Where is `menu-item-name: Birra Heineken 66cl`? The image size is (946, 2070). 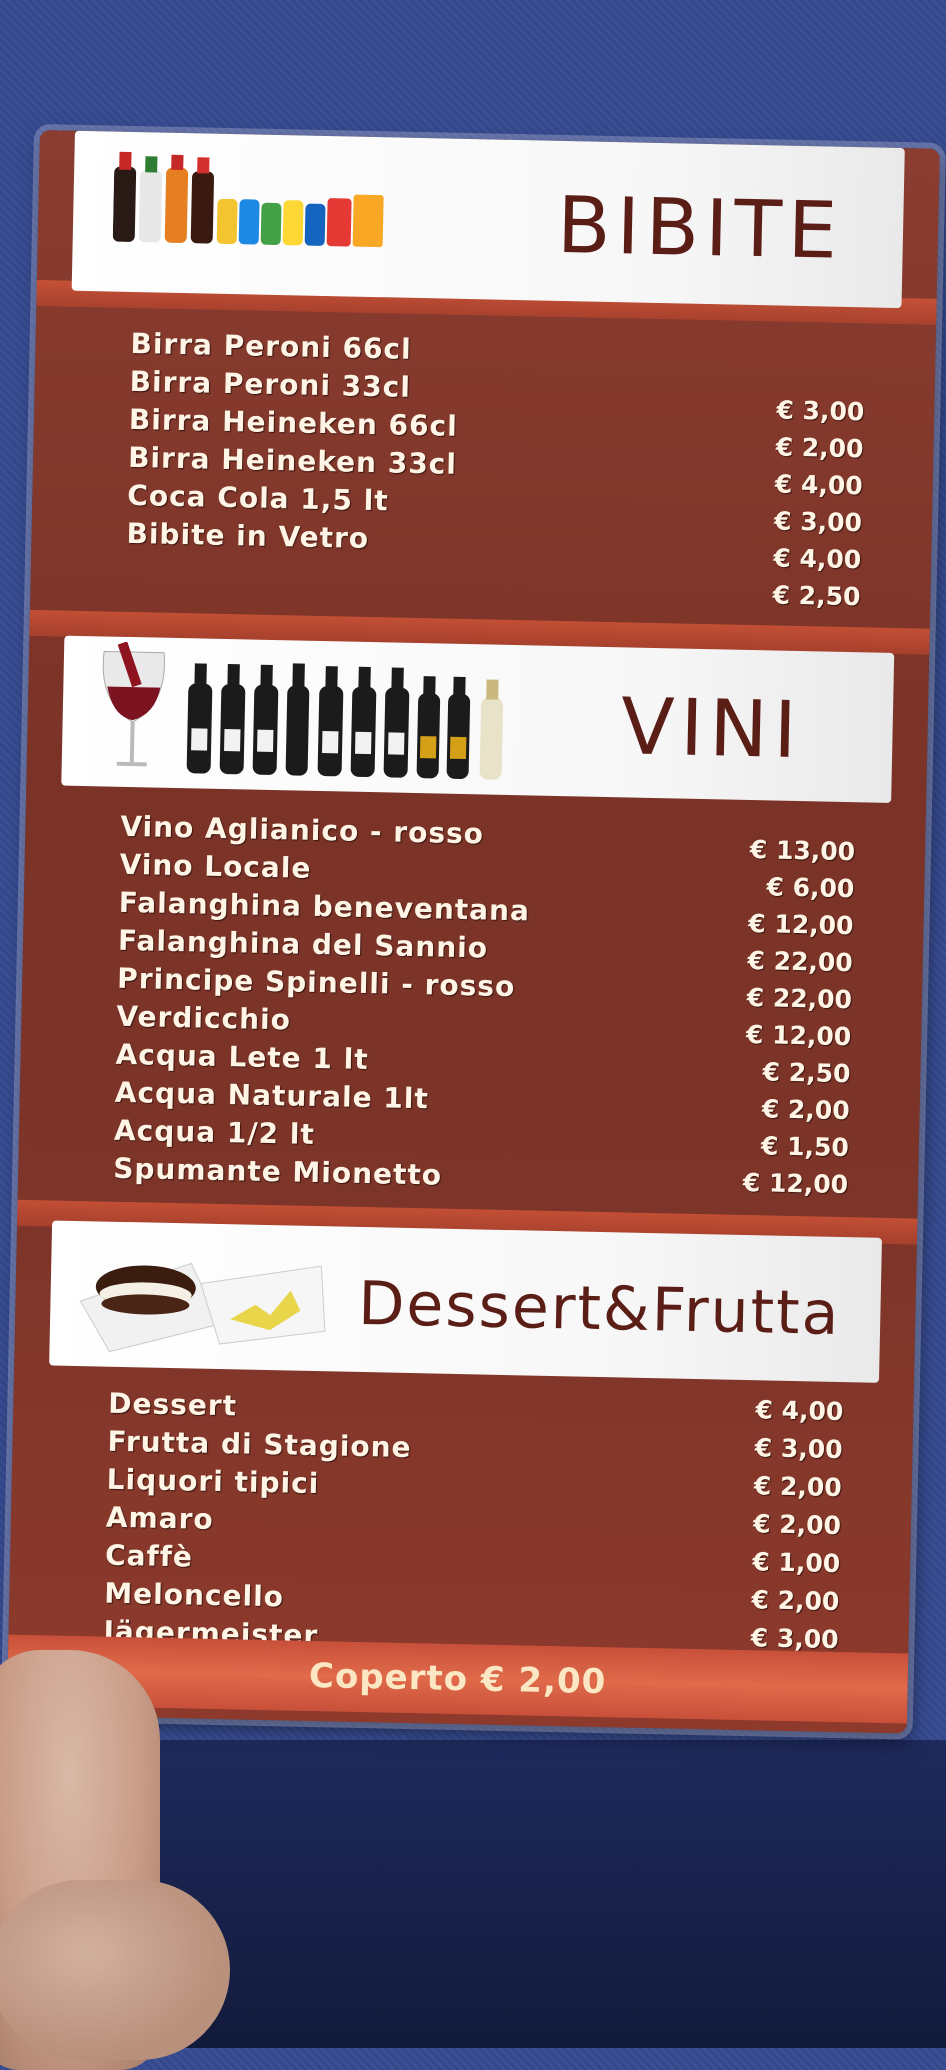
menu-item-name: Birra Heineken 66cl is located at coordinates (293, 422).